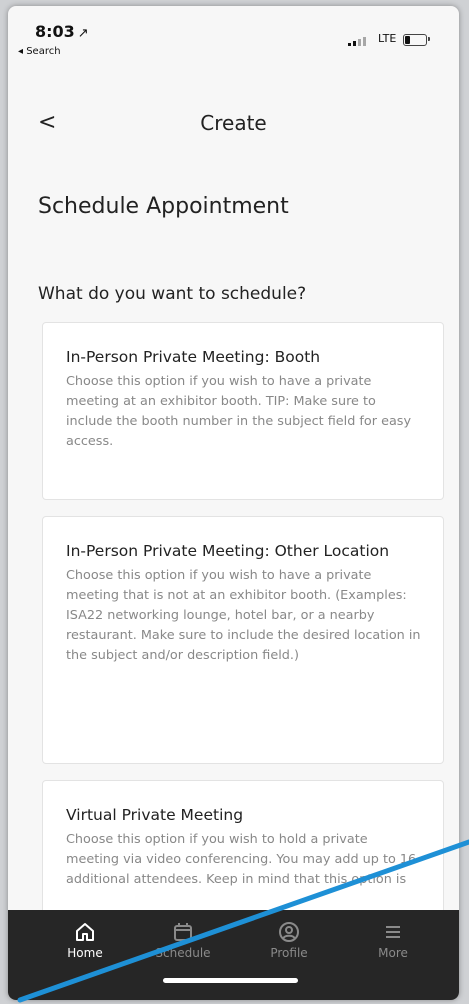 The image size is (469, 1004). What do you see at coordinates (183, 953) in the screenshot?
I see `tab-schedule-label: Schedule` at bounding box center [183, 953].